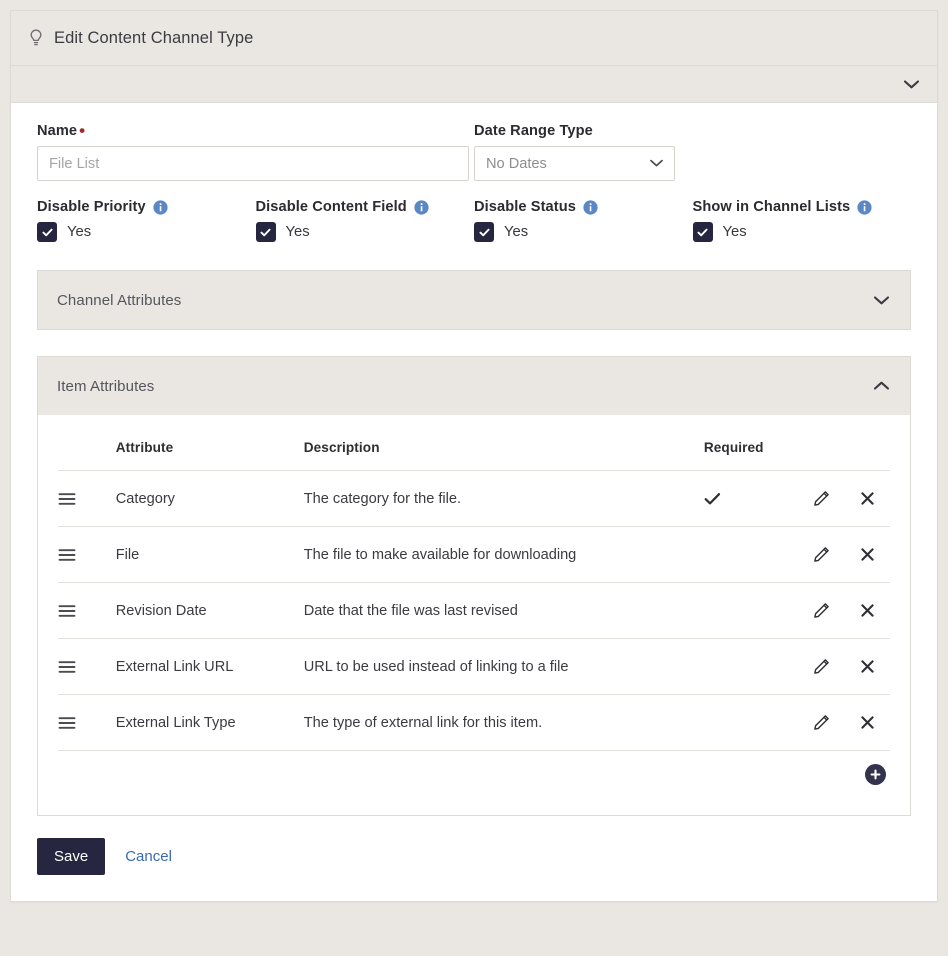  What do you see at coordinates (474, 443) in the screenshot?
I see `table-header-row: Attribute Description Required` at bounding box center [474, 443].